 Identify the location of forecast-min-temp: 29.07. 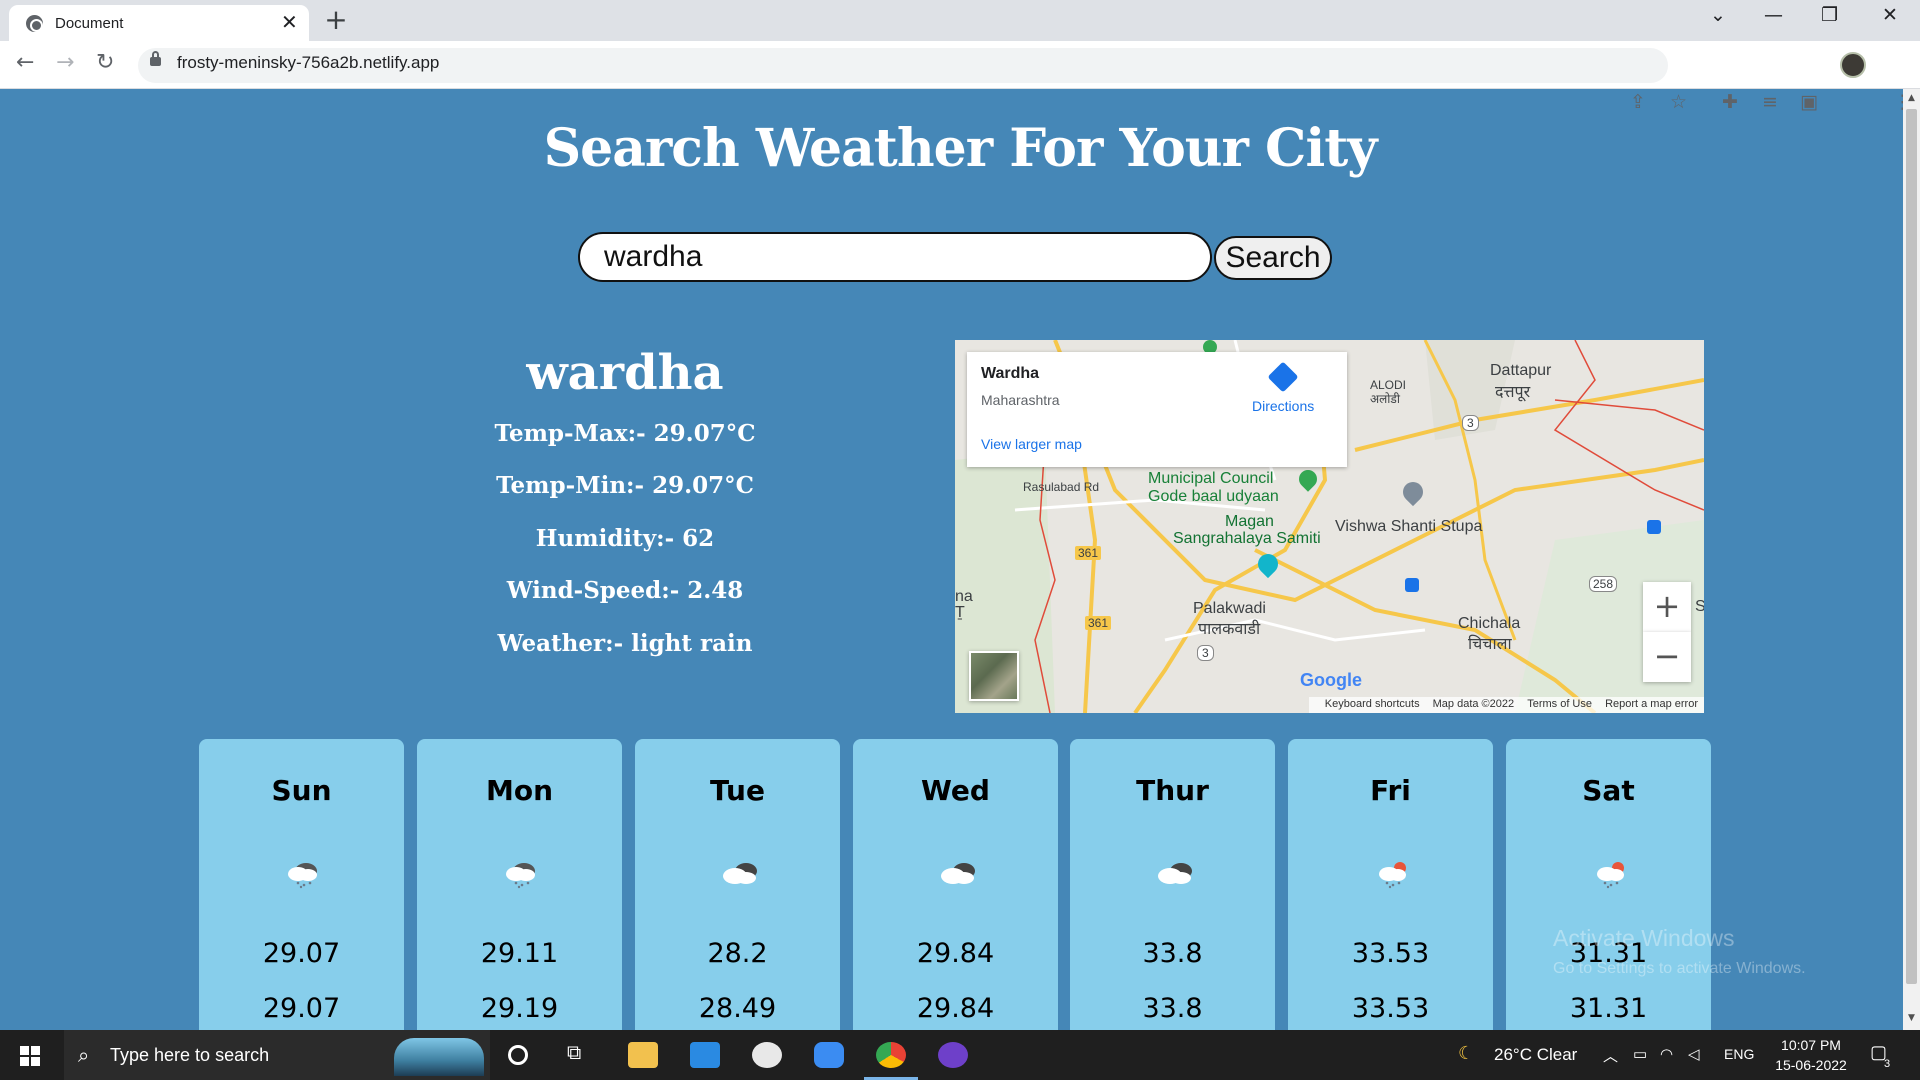
(301, 1008).